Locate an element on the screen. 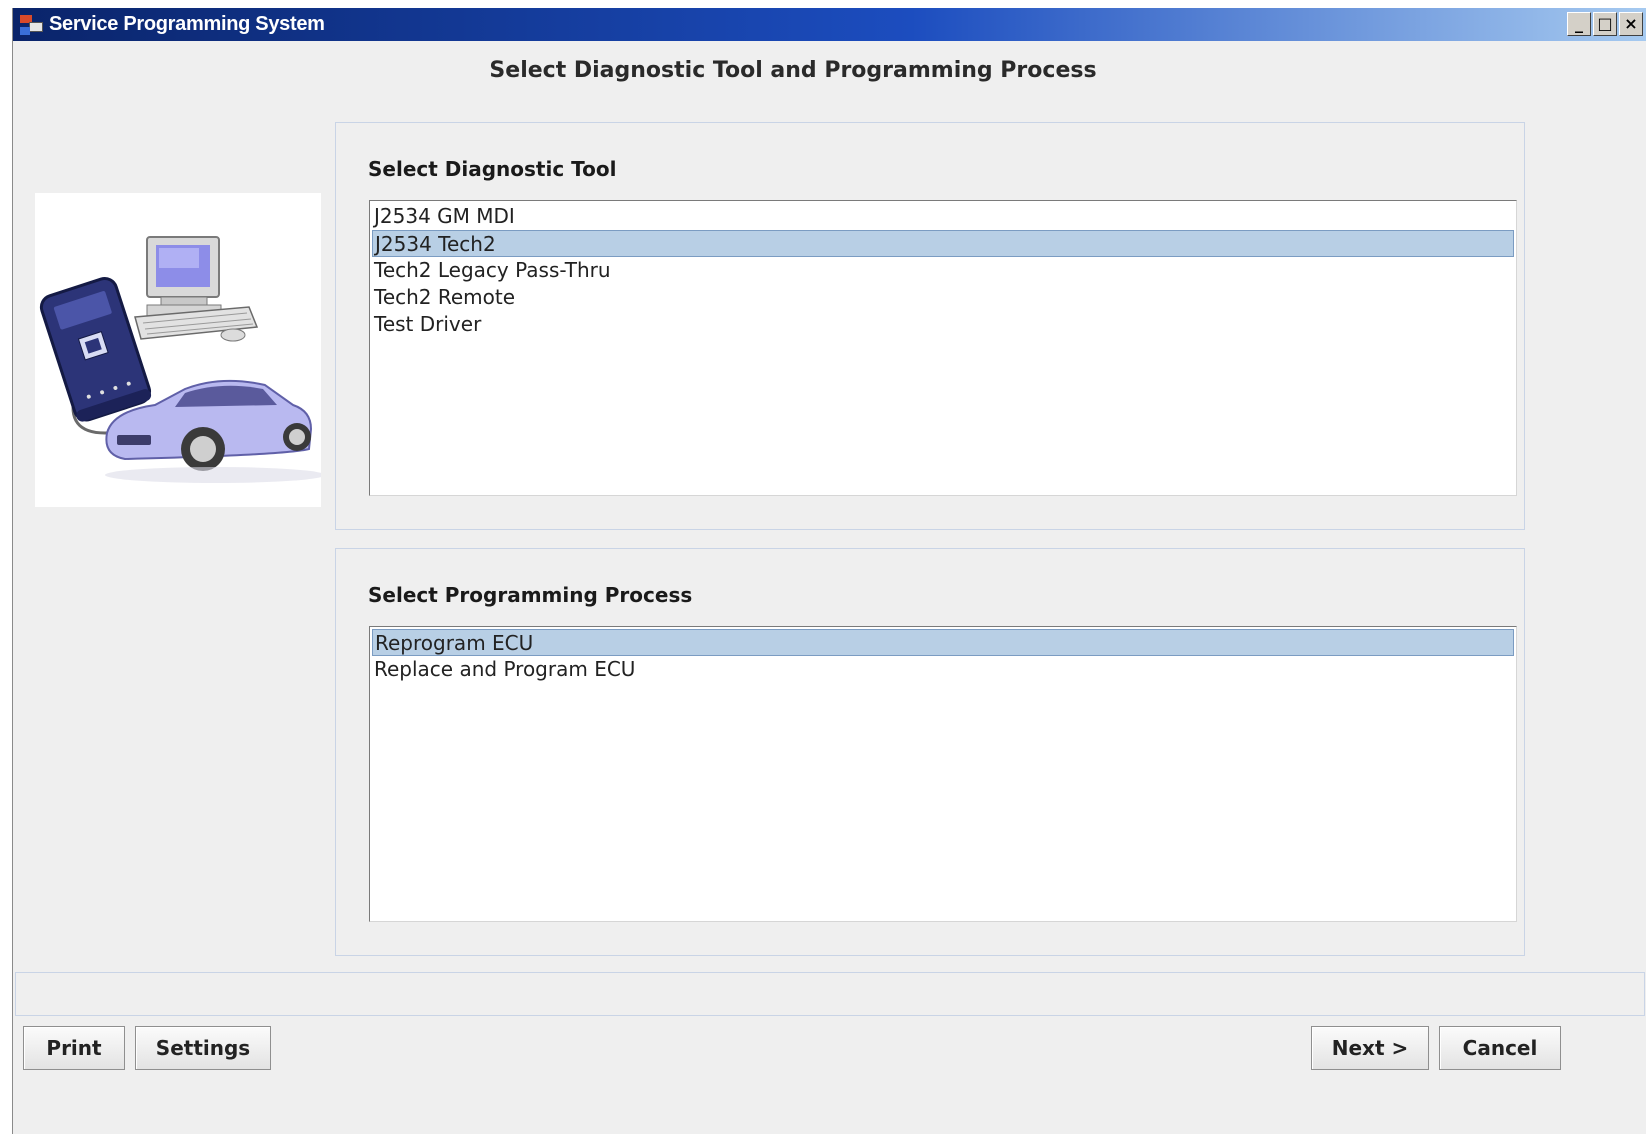 The image size is (1646, 1134). tool-illustration is located at coordinates (180, 350).